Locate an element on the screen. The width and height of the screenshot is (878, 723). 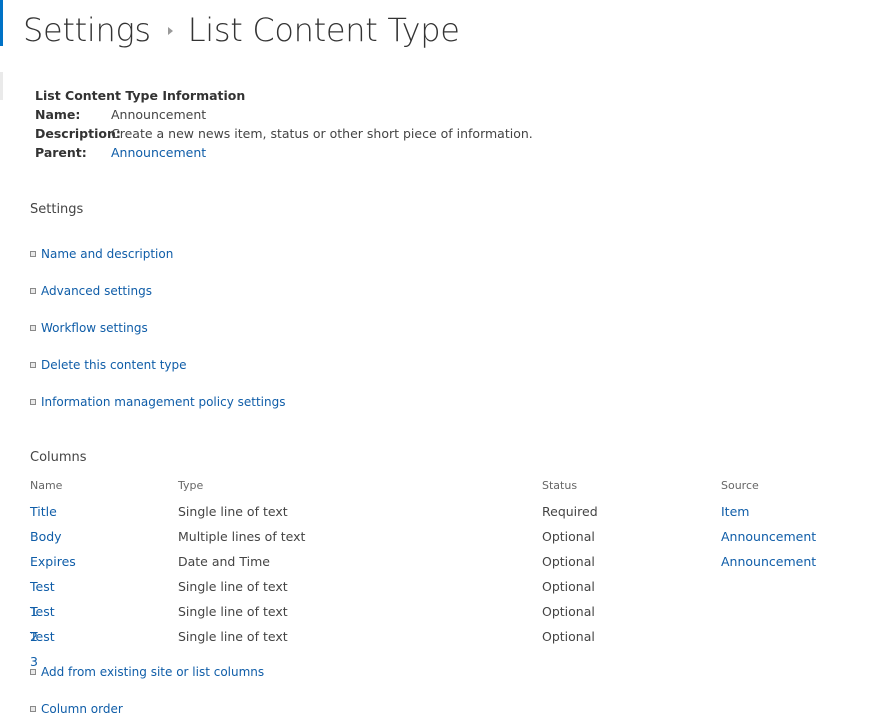
information-management-policy-link: Information management policy settings is located at coordinates (163, 402).